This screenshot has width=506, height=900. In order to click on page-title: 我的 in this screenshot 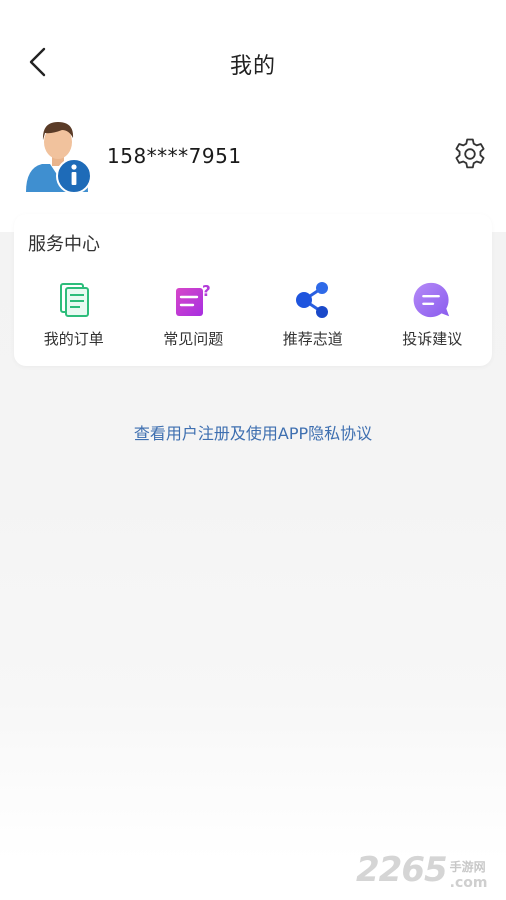, I will do `click(252, 66)`.